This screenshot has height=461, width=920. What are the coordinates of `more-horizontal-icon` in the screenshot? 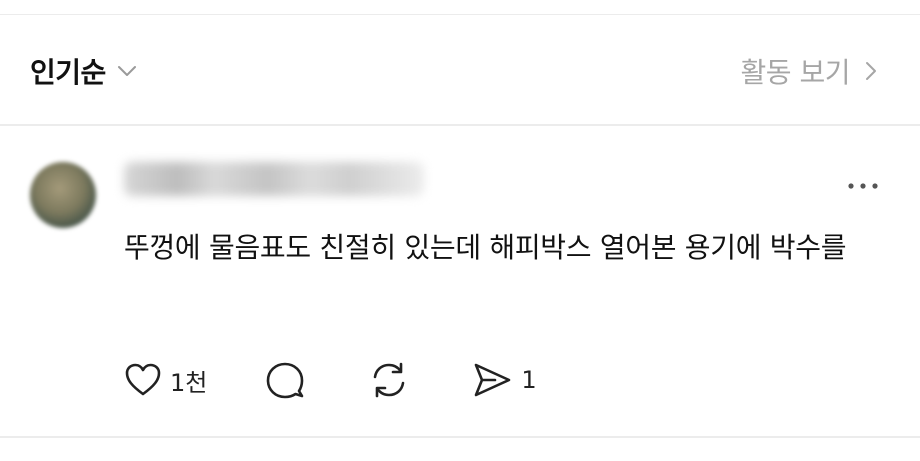 It's located at (863, 186).